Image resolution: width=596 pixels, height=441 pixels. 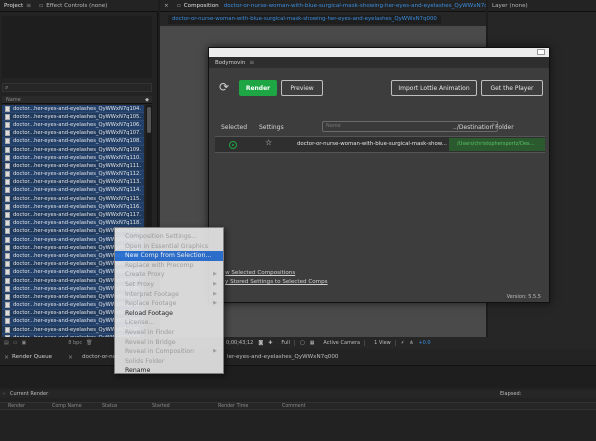 I want to click on project-search-input: ⌕, so click(x=77, y=87).